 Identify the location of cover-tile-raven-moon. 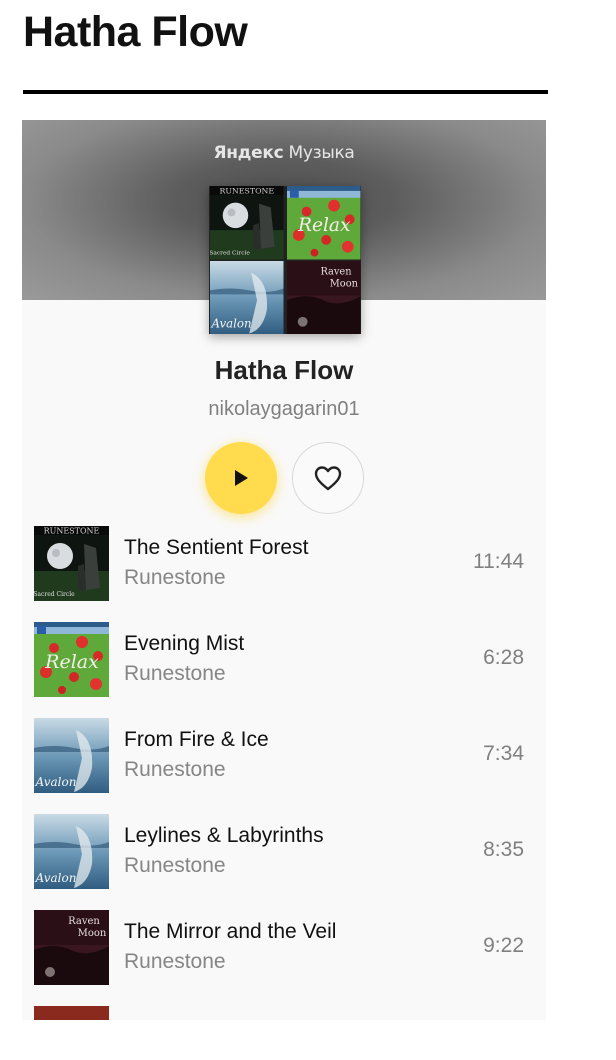
(324, 298).